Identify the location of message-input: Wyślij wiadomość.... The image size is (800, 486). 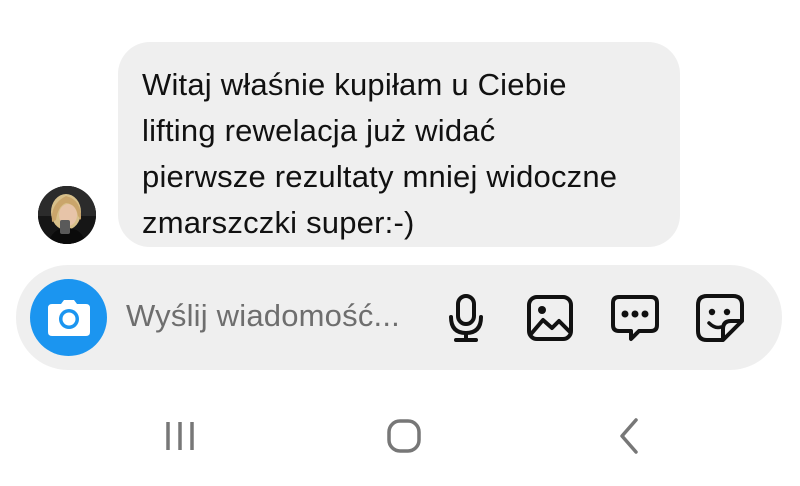
(263, 316).